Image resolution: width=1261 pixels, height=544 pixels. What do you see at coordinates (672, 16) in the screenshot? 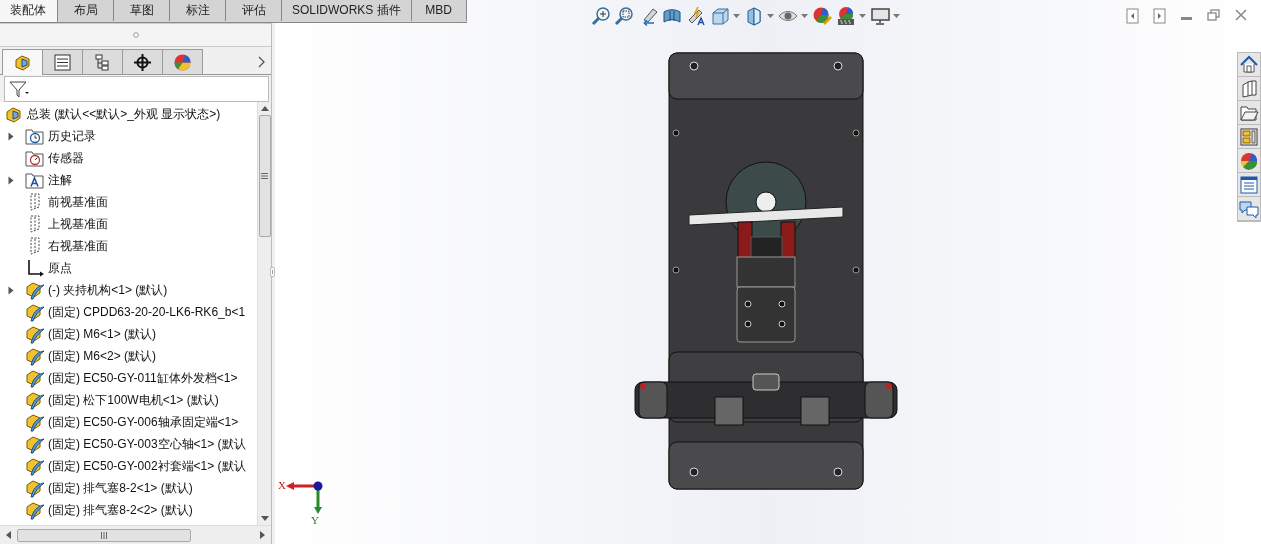
I see `section-view-icon` at bounding box center [672, 16].